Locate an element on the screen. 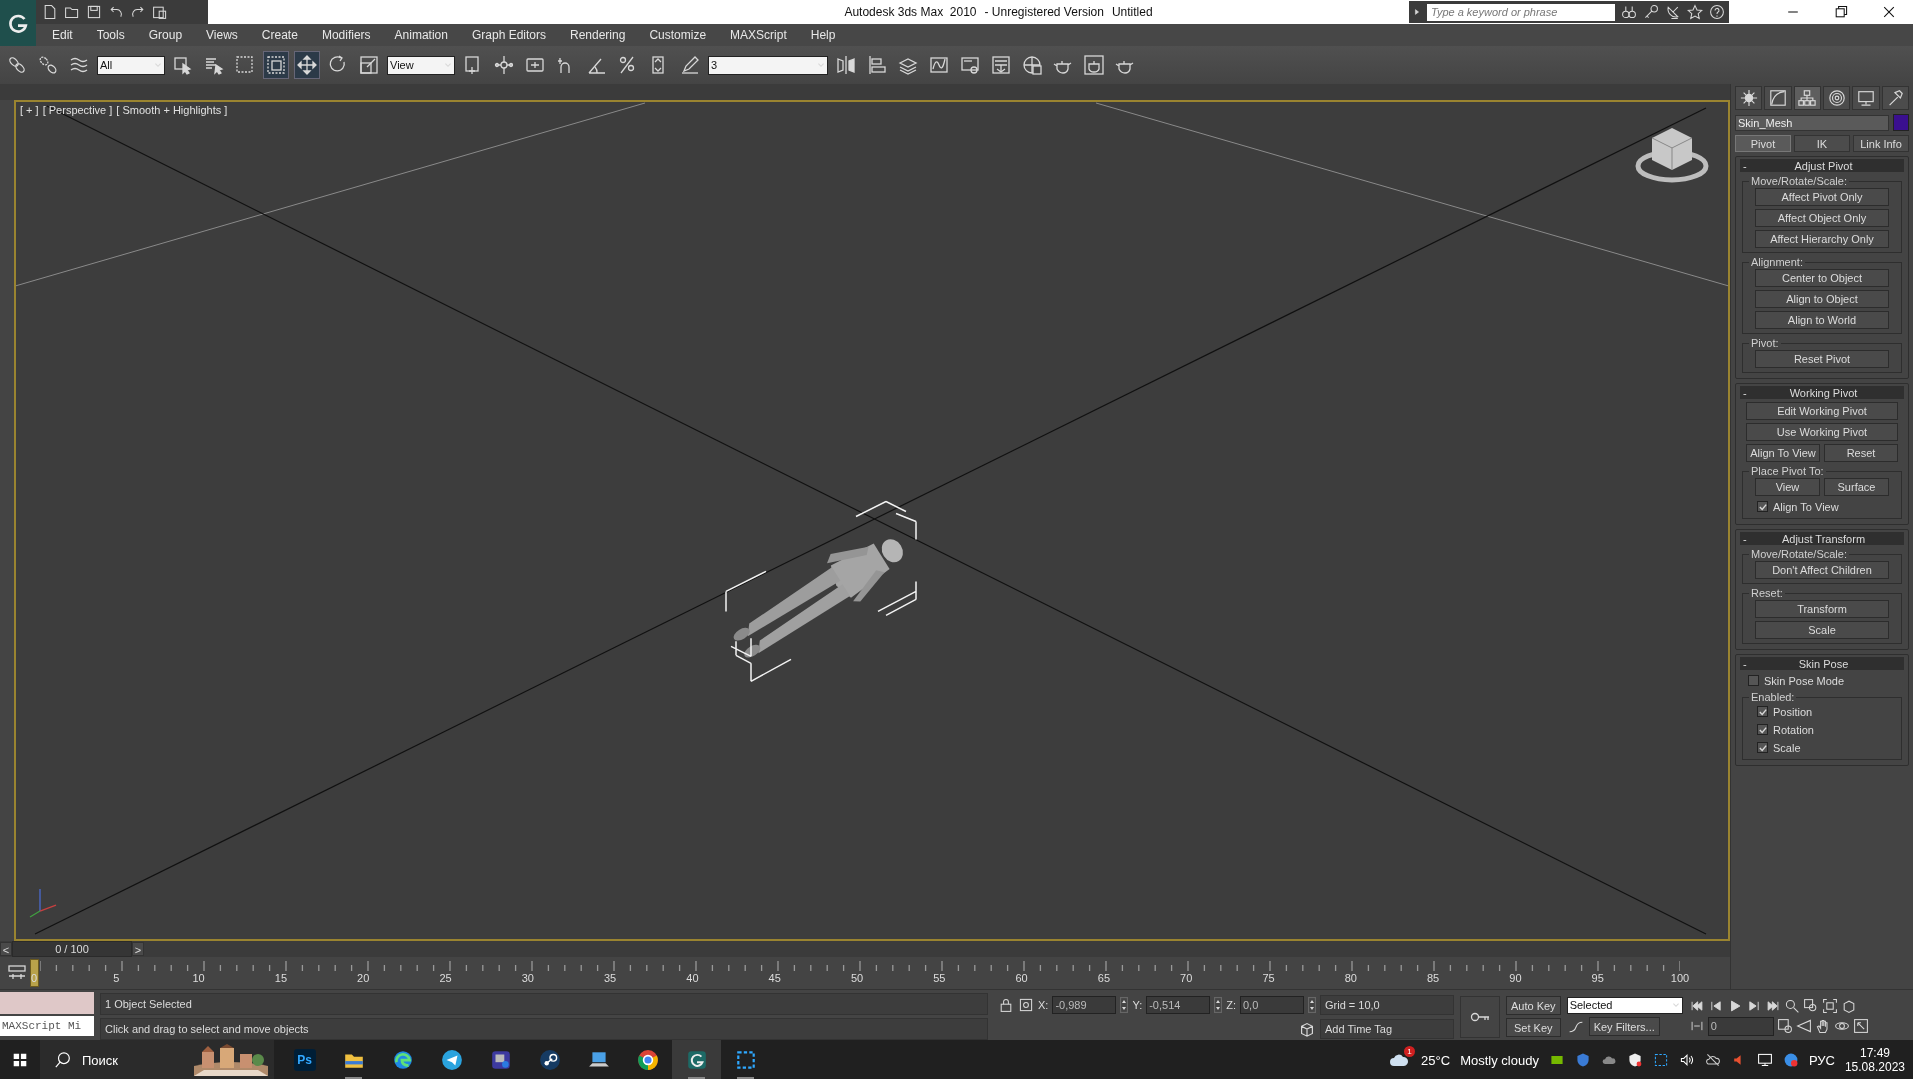  panel-button: Transform is located at coordinates (1822, 609).